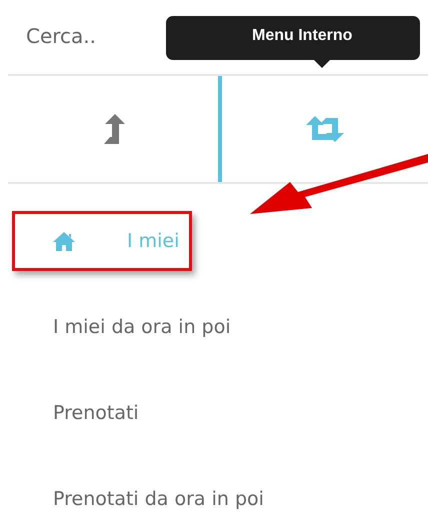 The height and width of the screenshot is (524, 428). What do you see at coordinates (91, 31) in the screenshot?
I see `search-field: Cerca..` at bounding box center [91, 31].